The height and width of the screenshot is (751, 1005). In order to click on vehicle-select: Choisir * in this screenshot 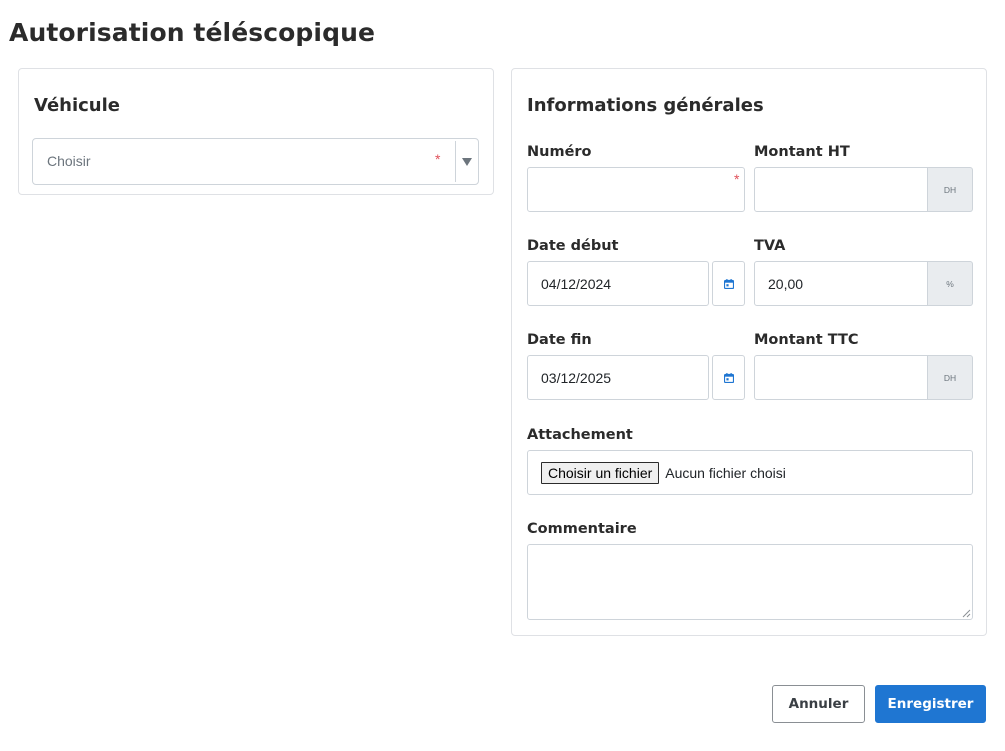, I will do `click(255, 161)`.